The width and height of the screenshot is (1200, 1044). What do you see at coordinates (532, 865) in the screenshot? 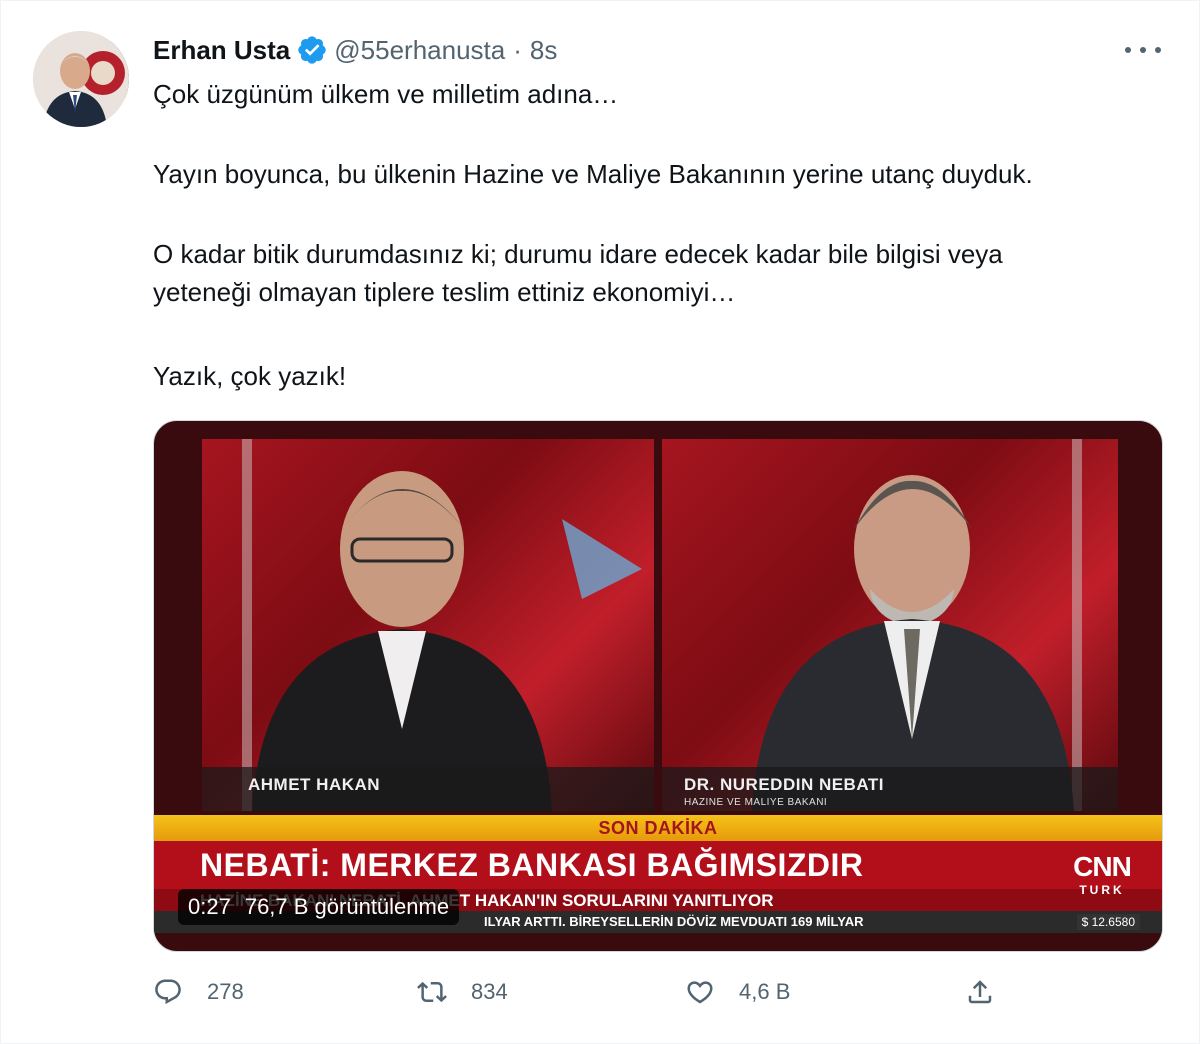
I see `headline-text: NEBATİ: MERKEZ BANKASI BAĞIMSIZDIR` at bounding box center [532, 865].